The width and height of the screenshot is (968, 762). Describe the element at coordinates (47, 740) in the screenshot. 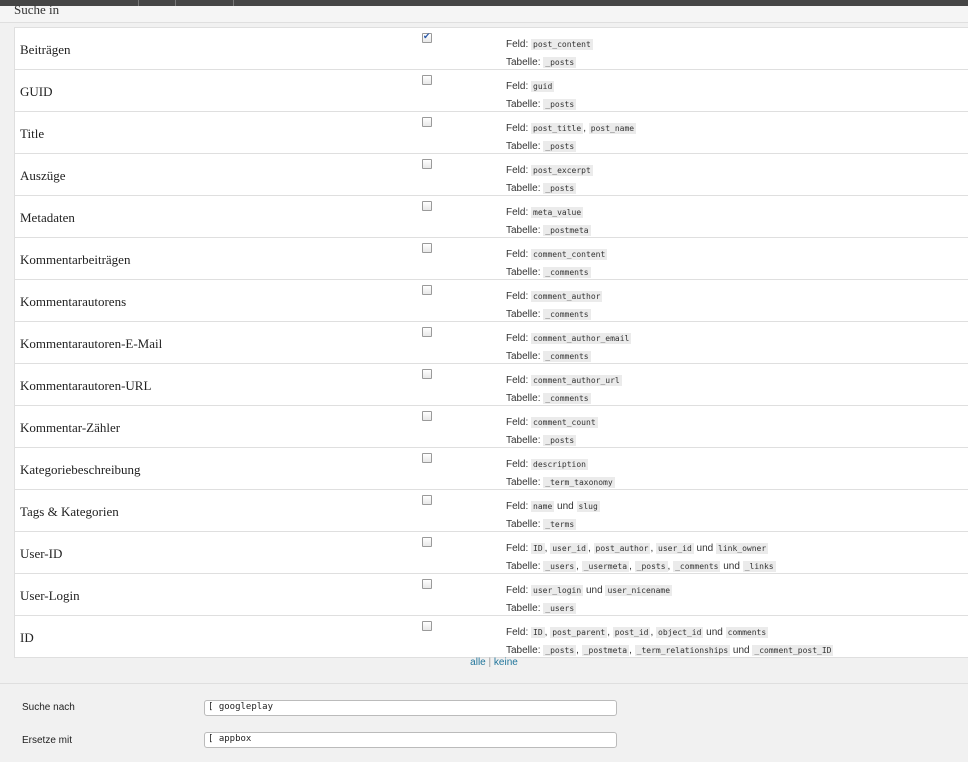

I see `replace-label: Ersetze mit` at that location.